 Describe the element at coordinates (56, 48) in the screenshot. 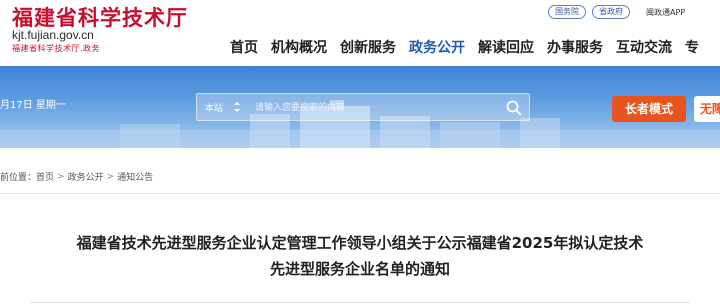

I see `site-domain-cn: 福建省科学技术厅.政务` at that location.